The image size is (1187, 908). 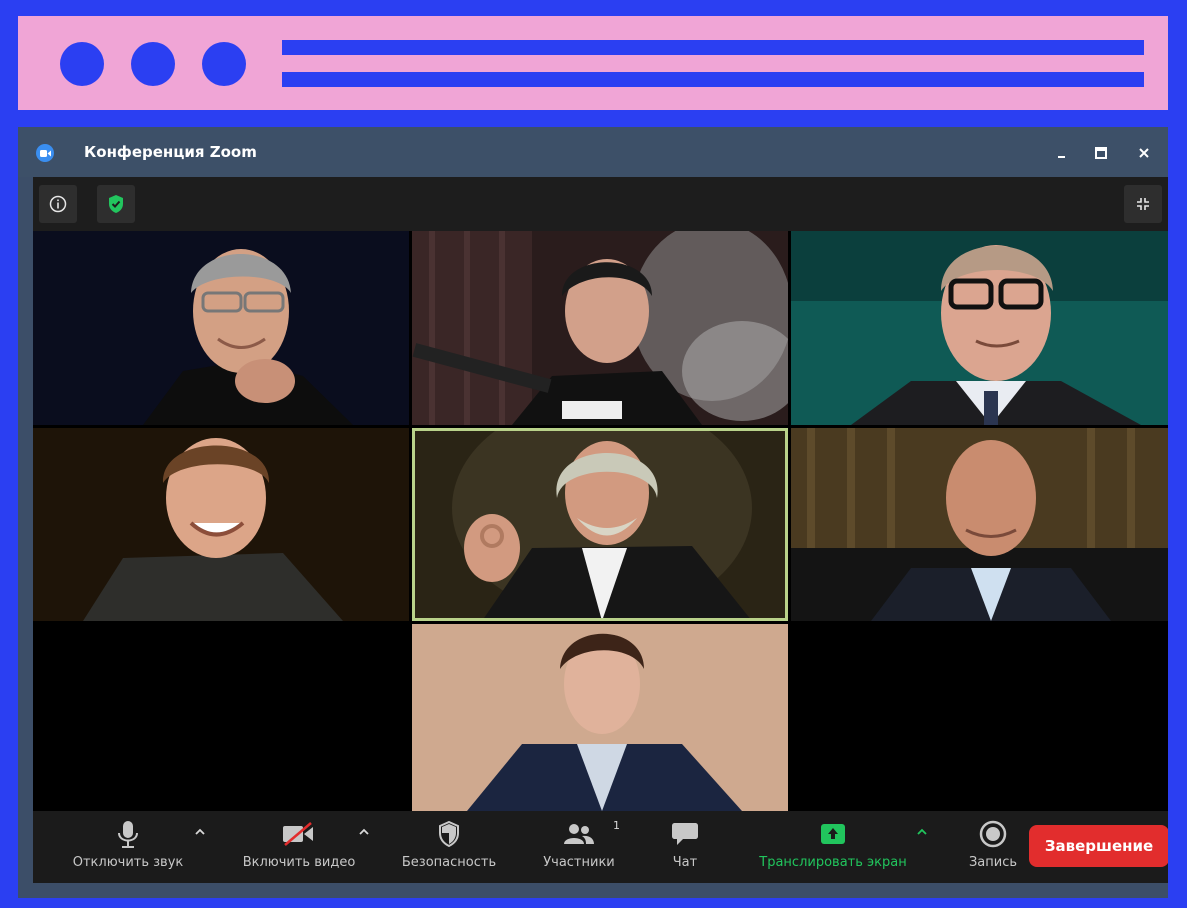 What do you see at coordinates (833, 847) in the screenshot?
I see `share-screen-button: Транслировать экран` at bounding box center [833, 847].